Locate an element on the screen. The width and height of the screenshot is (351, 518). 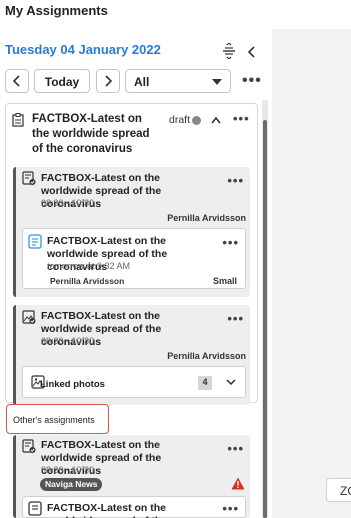
more-options-icon: ••• is located at coordinates (252, 81).